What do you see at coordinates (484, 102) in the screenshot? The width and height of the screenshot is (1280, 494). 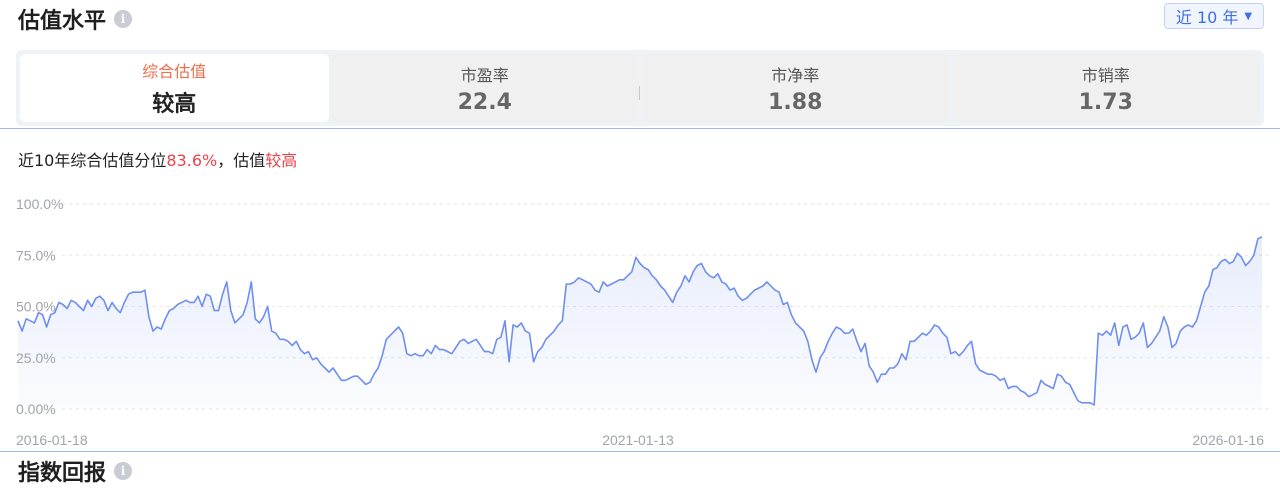 I see `metric-value: 22.4` at bounding box center [484, 102].